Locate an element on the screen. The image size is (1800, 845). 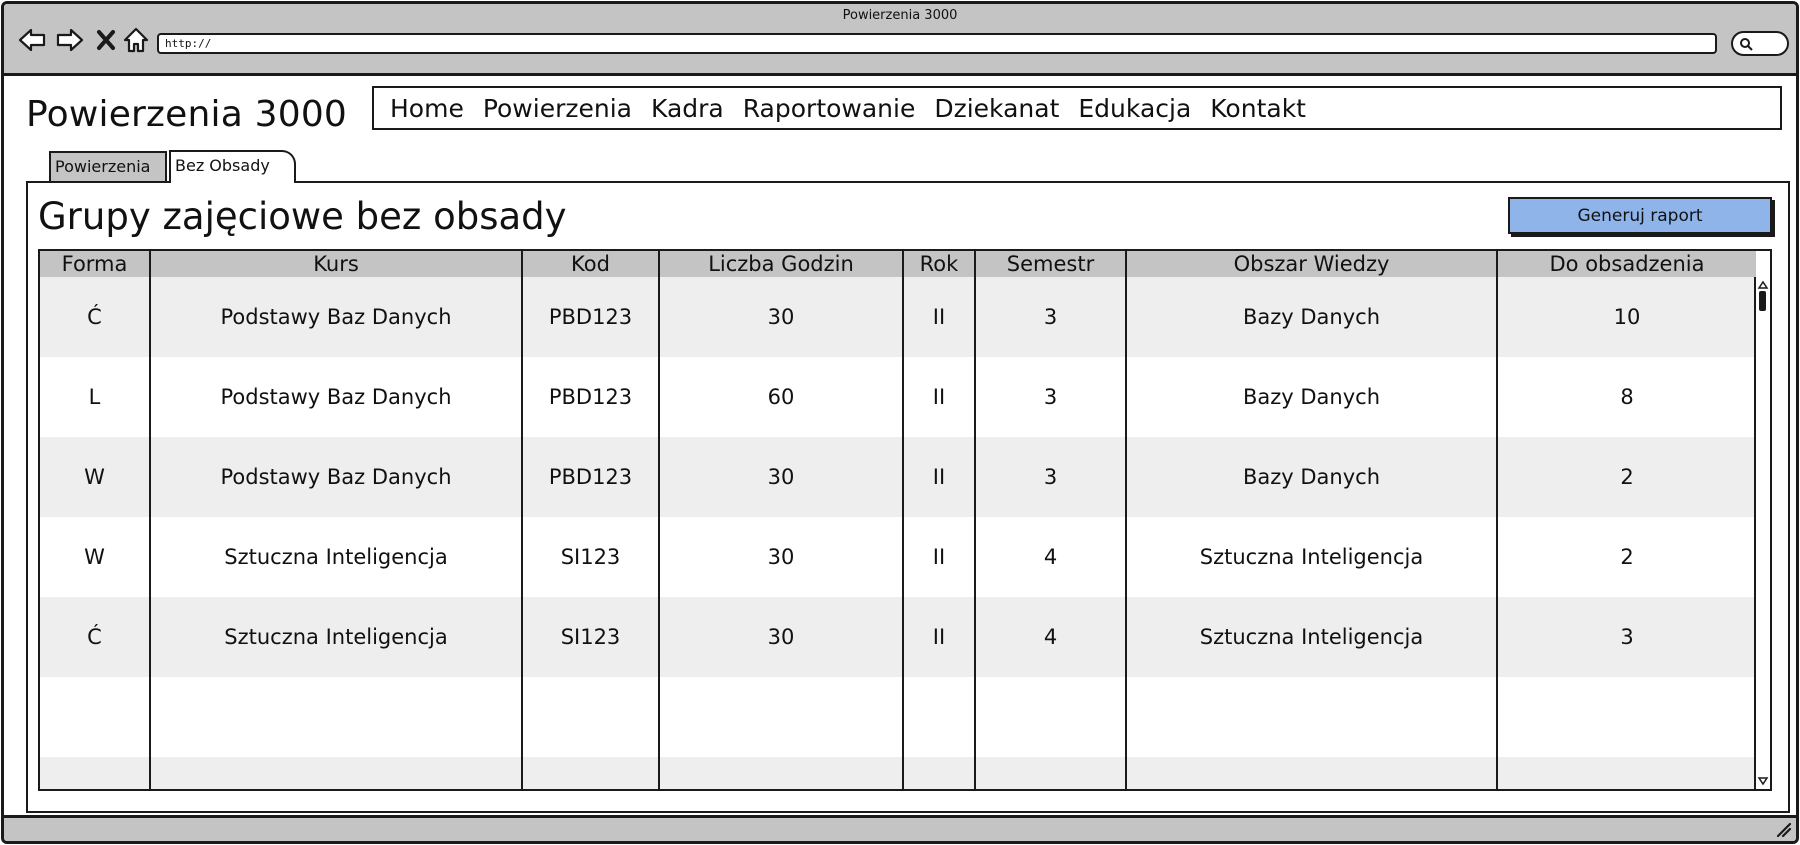
home-icon is located at coordinates (136, 40).